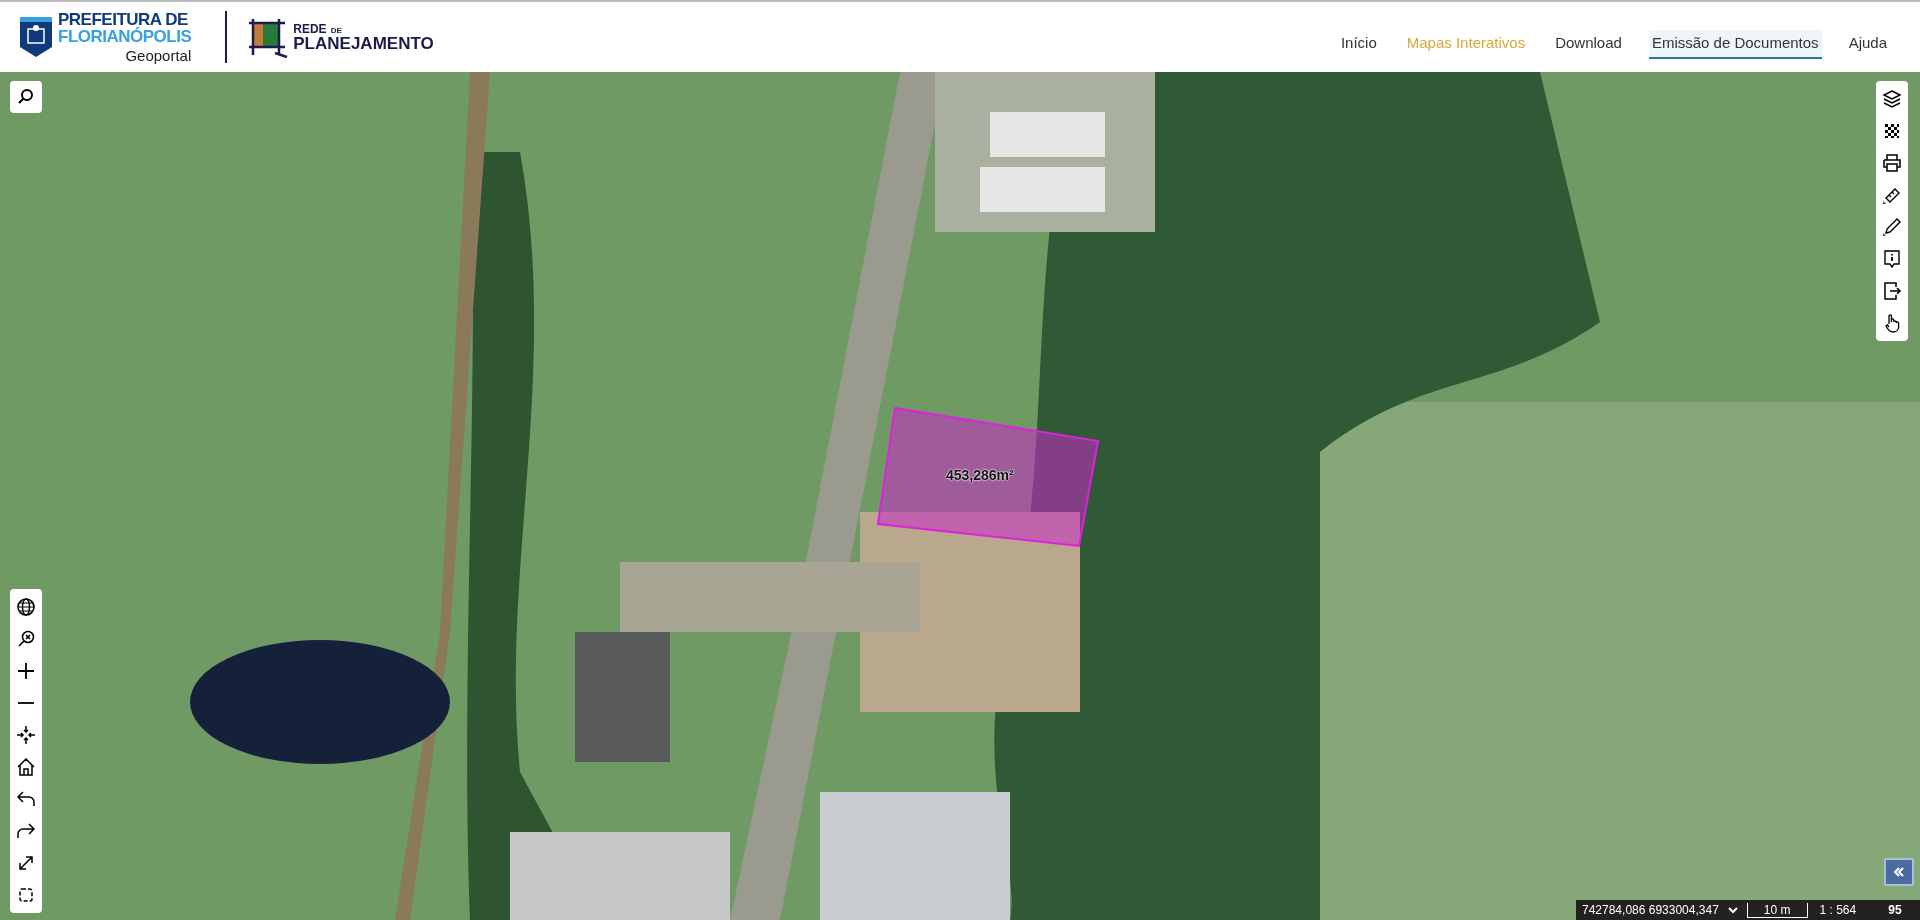  What do you see at coordinates (123, 19) in the screenshot?
I see `logo-title: PREFEITURA DE` at bounding box center [123, 19].